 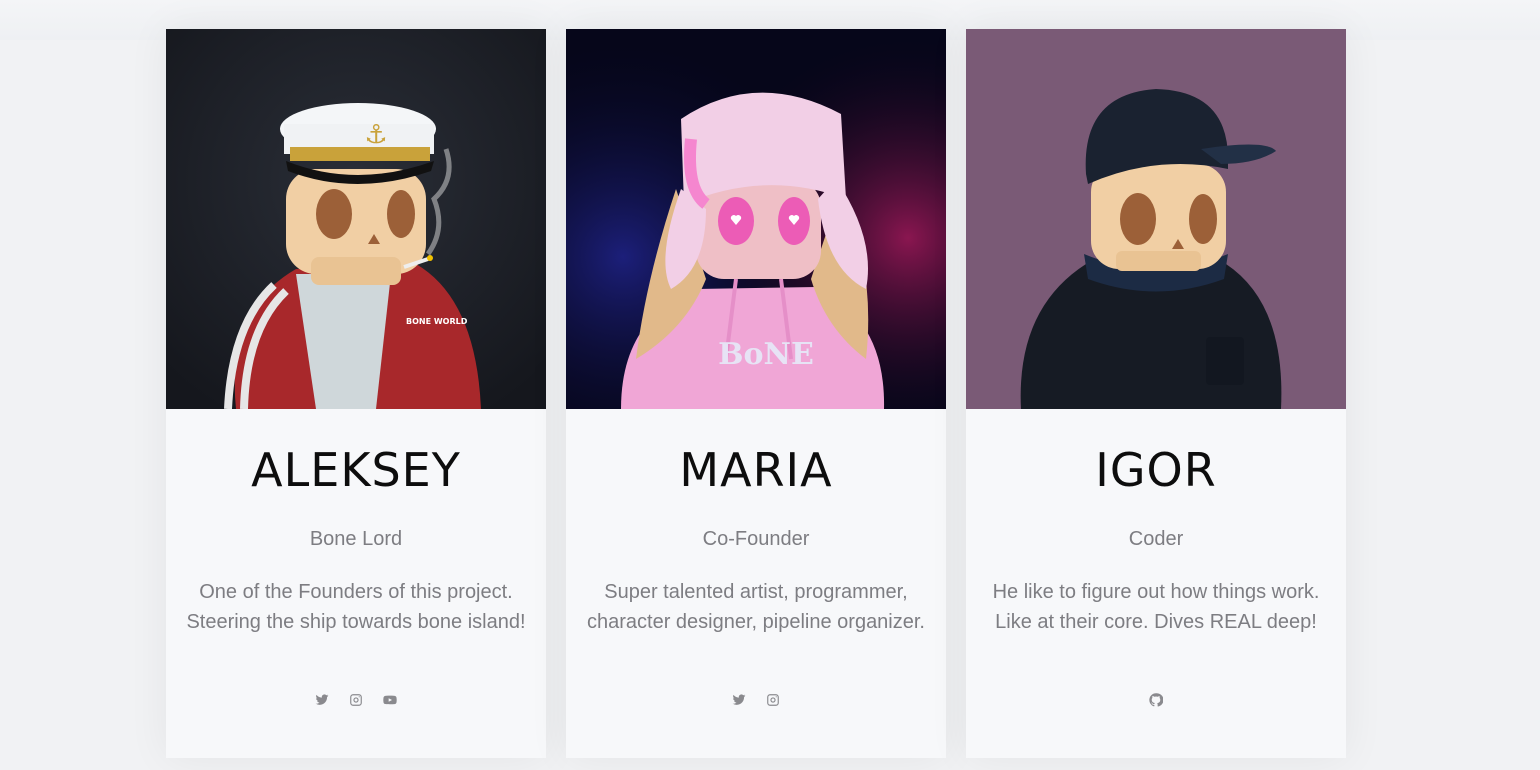 I want to click on jacket-print: BONE WORLD, so click(x=437, y=321).